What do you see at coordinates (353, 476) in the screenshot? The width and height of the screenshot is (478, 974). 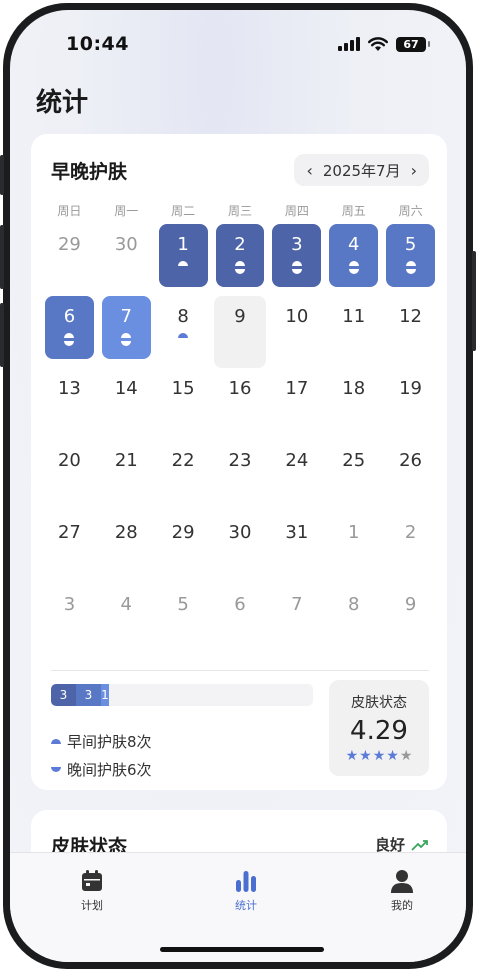 I see `calendar-day: 25` at bounding box center [353, 476].